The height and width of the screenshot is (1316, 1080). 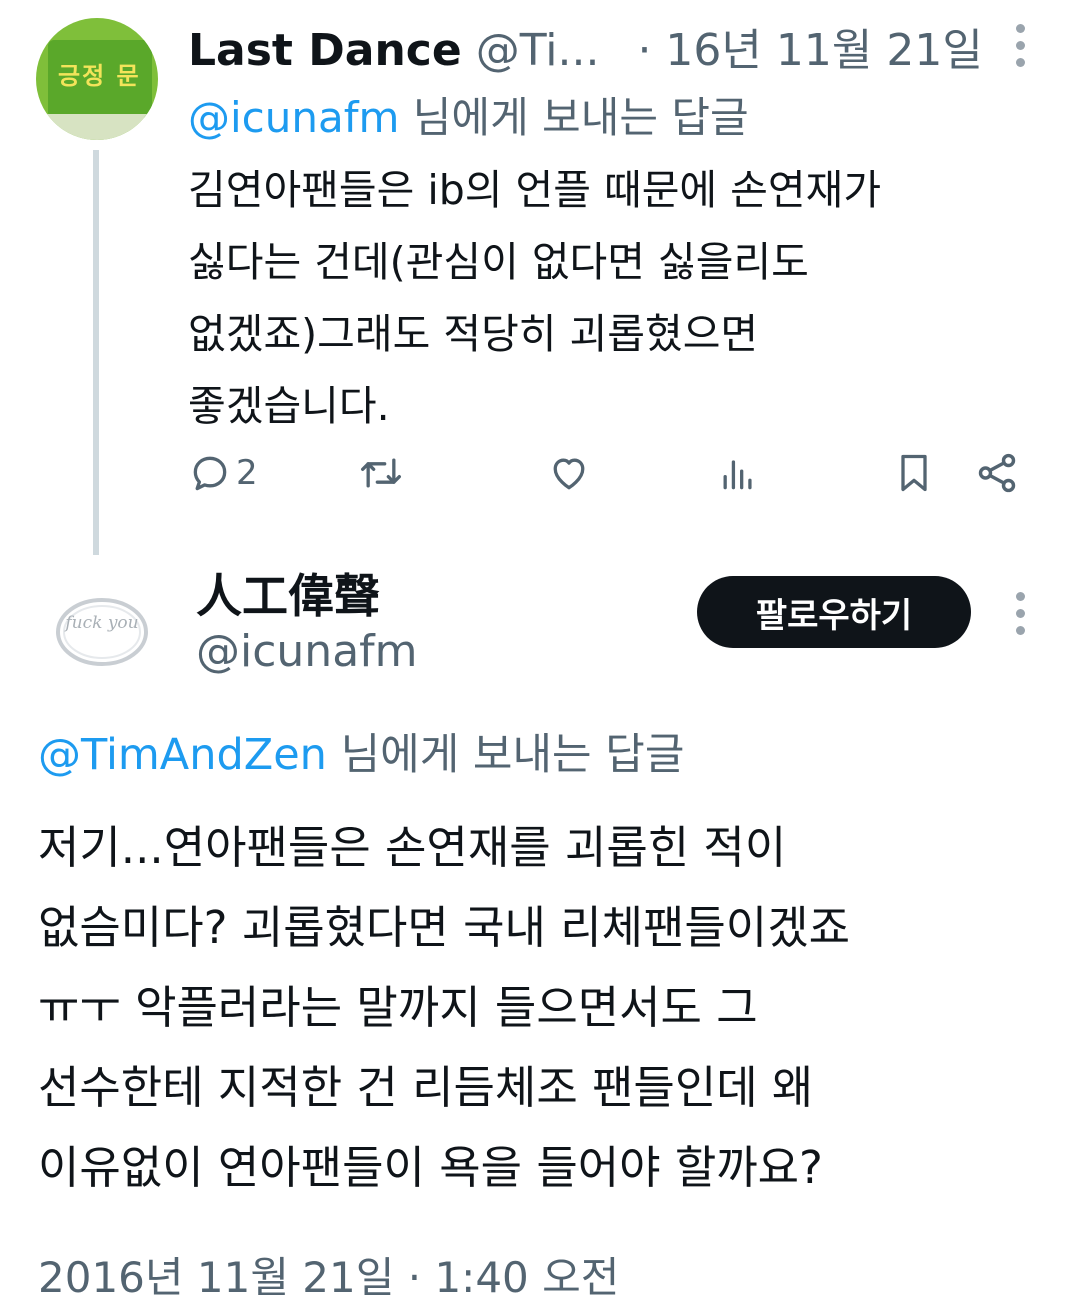 I want to click on bookmark-button, so click(x=914, y=473).